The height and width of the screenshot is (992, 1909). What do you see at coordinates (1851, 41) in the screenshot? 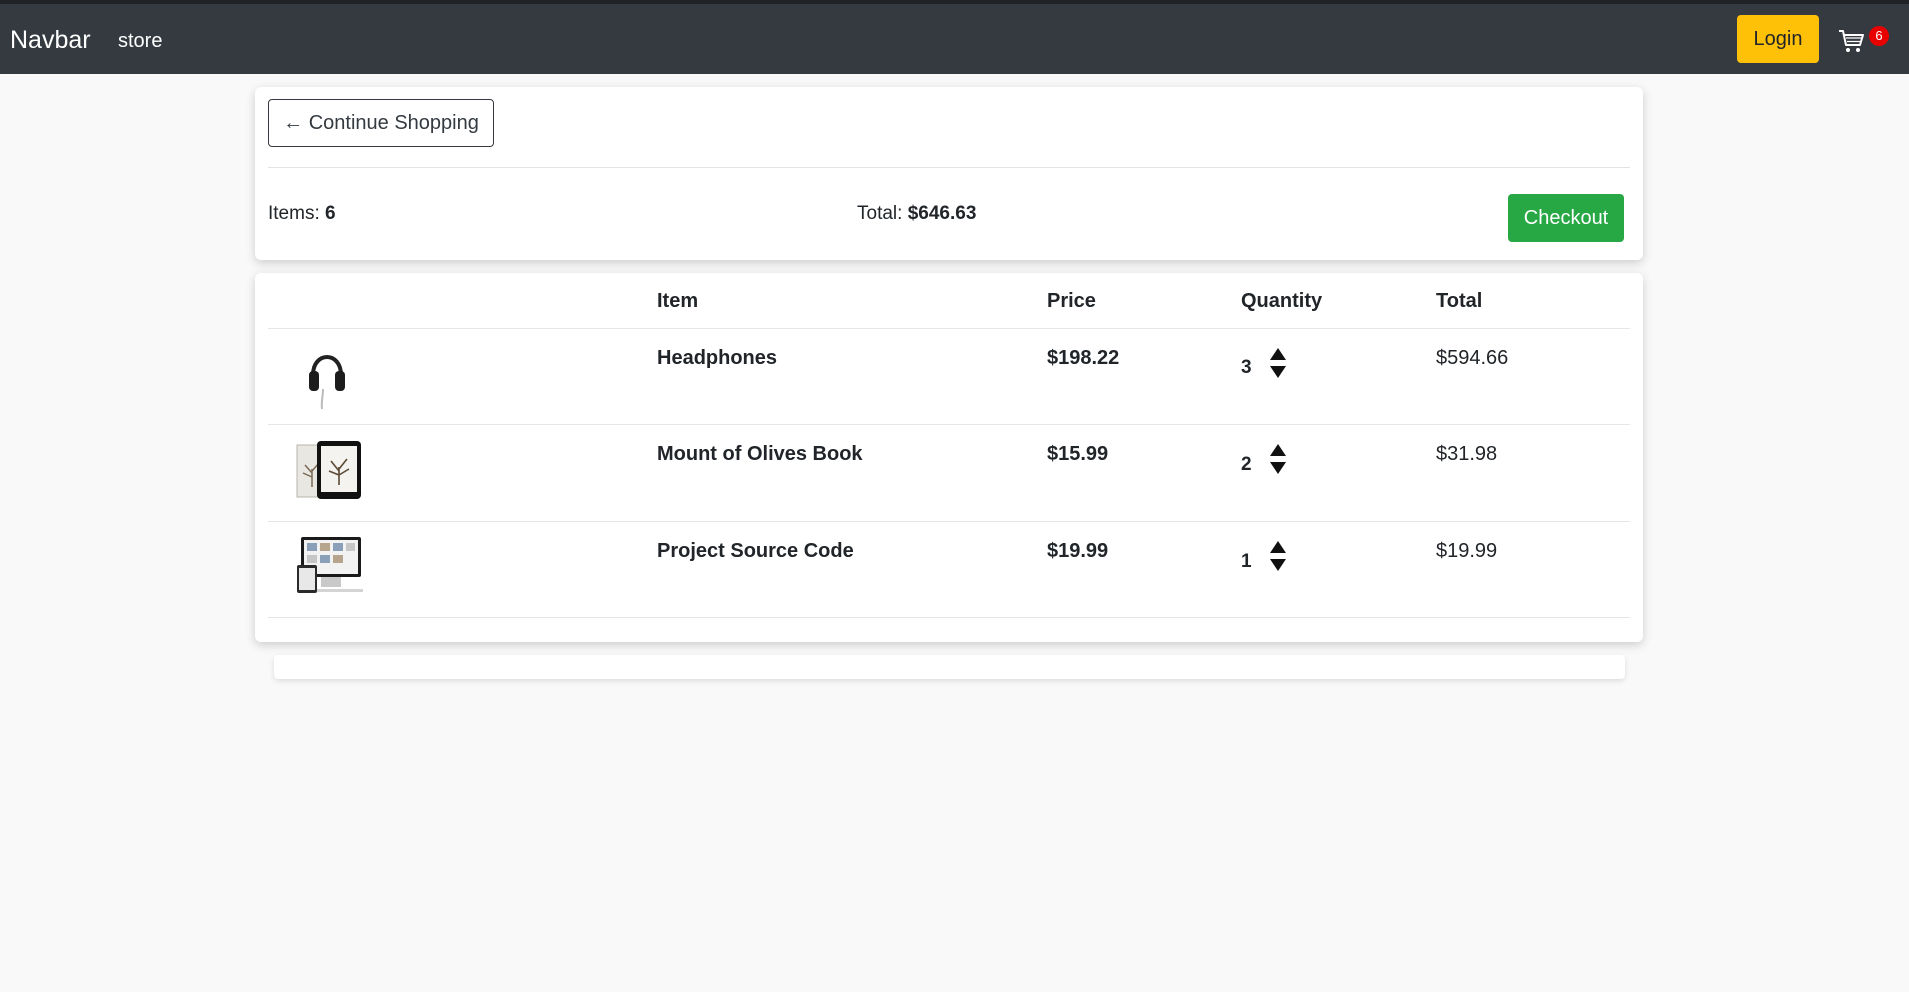
I see `shopping-cart-icon` at bounding box center [1851, 41].